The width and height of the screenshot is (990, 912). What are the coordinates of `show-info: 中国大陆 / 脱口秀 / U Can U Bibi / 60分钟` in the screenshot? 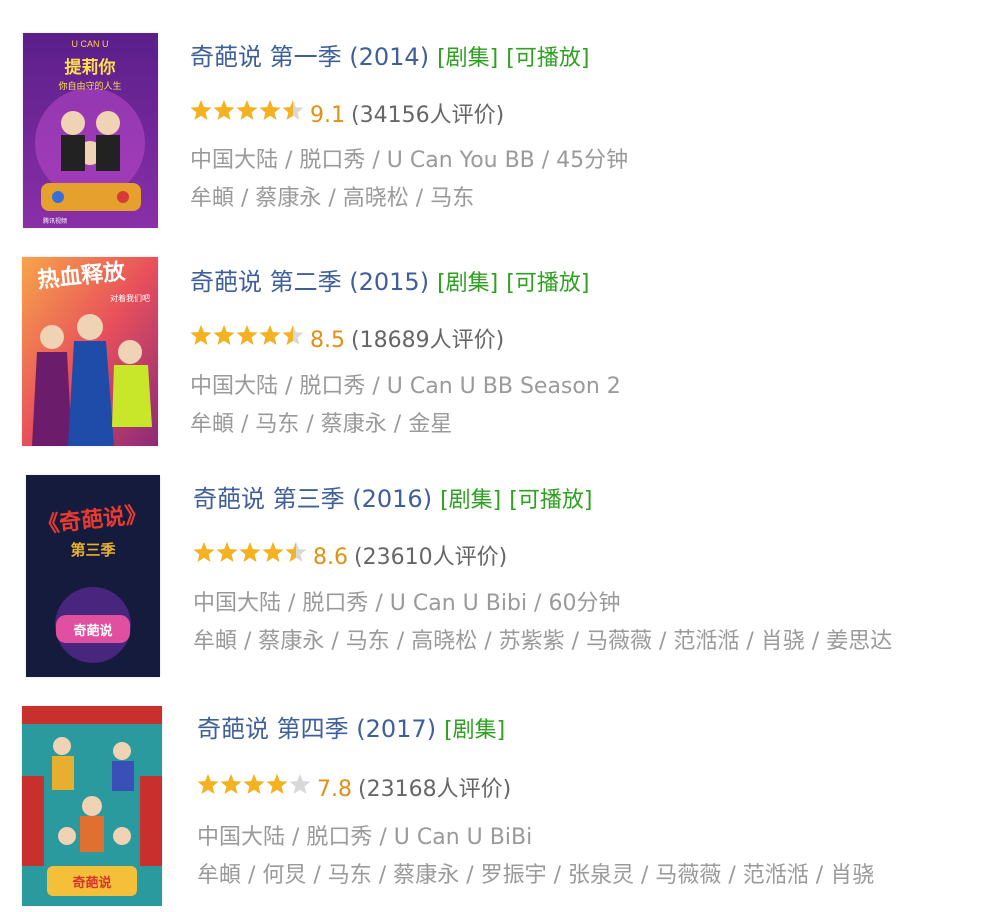 It's located at (407, 603).